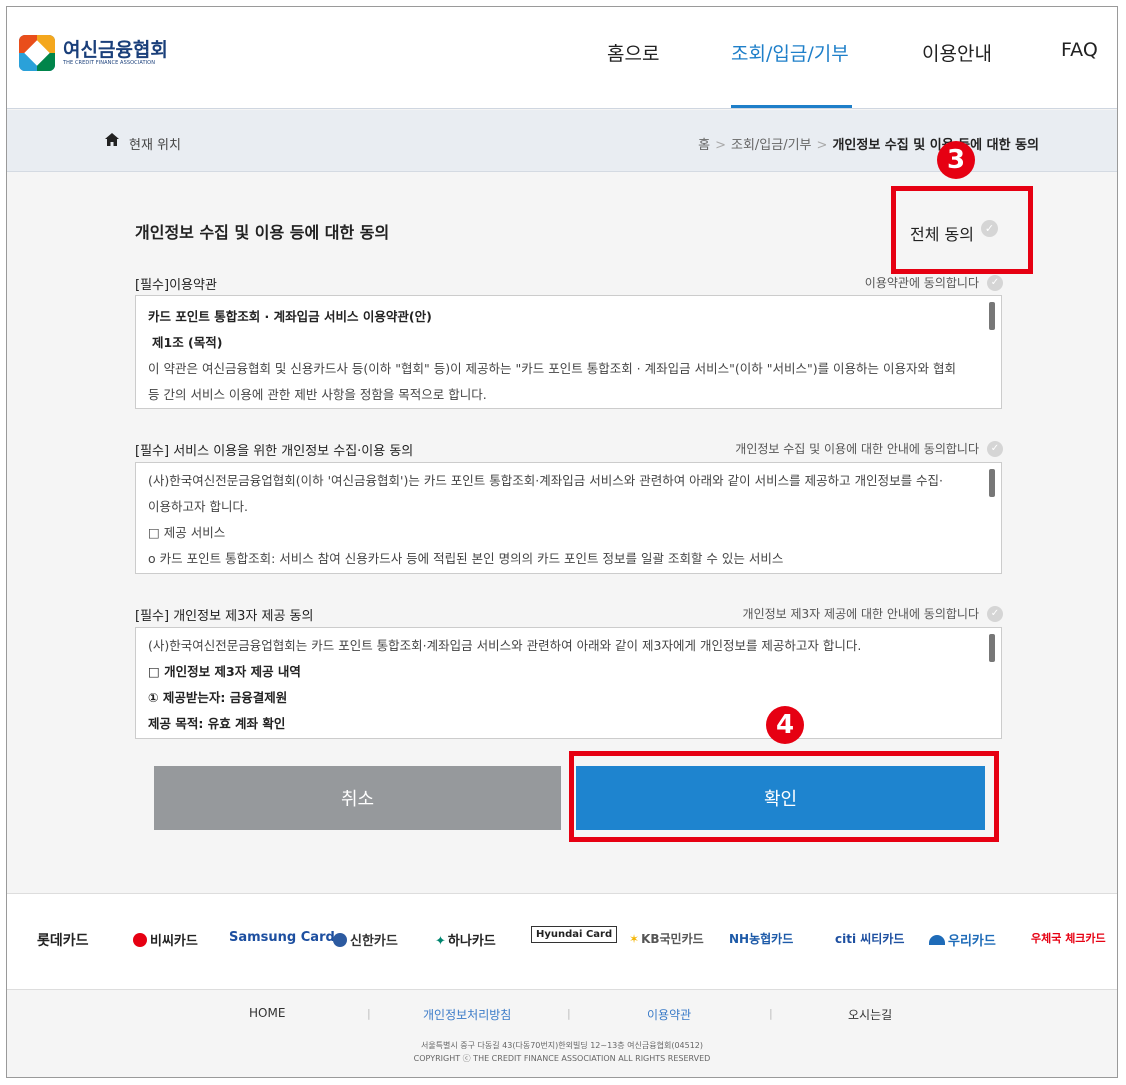 The width and height of the screenshot is (1126, 1085). Describe the element at coordinates (357, 798) in the screenshot. I see `cancel-button: 취소` at that location.